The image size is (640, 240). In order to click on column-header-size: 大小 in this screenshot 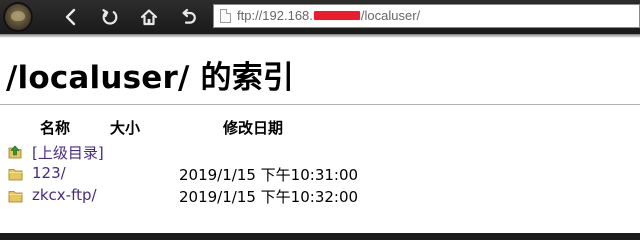, I will do `click(125, 127)`.